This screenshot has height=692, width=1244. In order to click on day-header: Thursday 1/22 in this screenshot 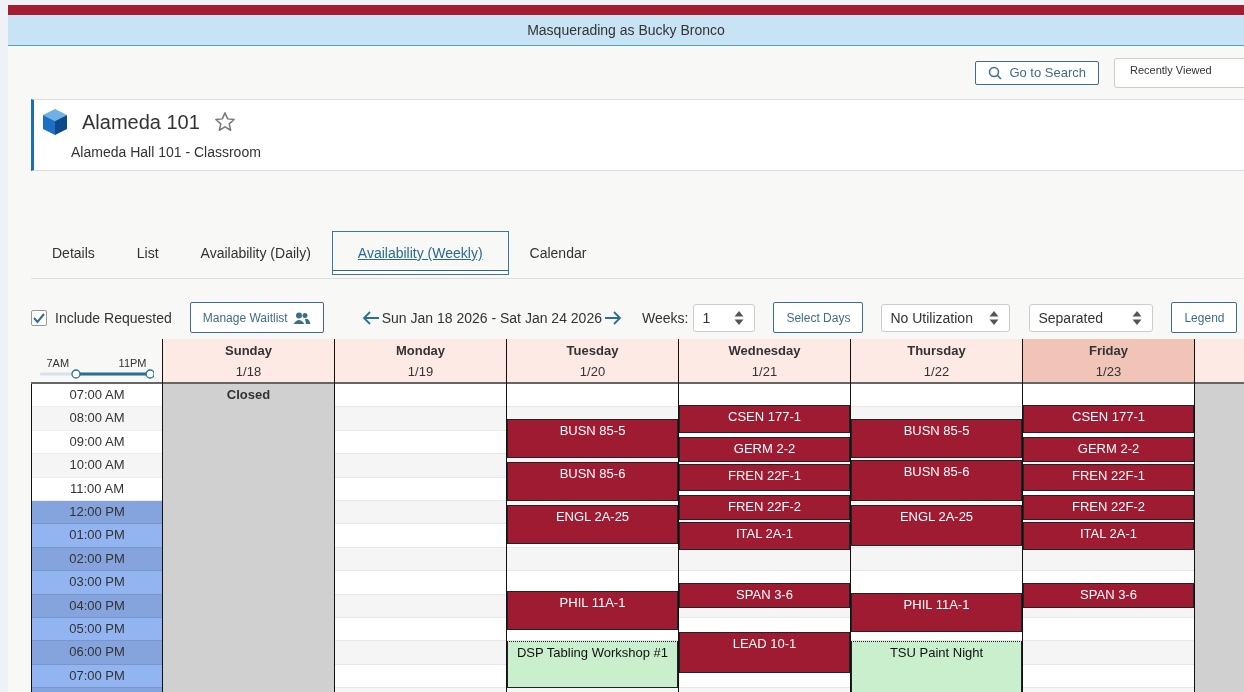, I will do `click(936, 361)`.